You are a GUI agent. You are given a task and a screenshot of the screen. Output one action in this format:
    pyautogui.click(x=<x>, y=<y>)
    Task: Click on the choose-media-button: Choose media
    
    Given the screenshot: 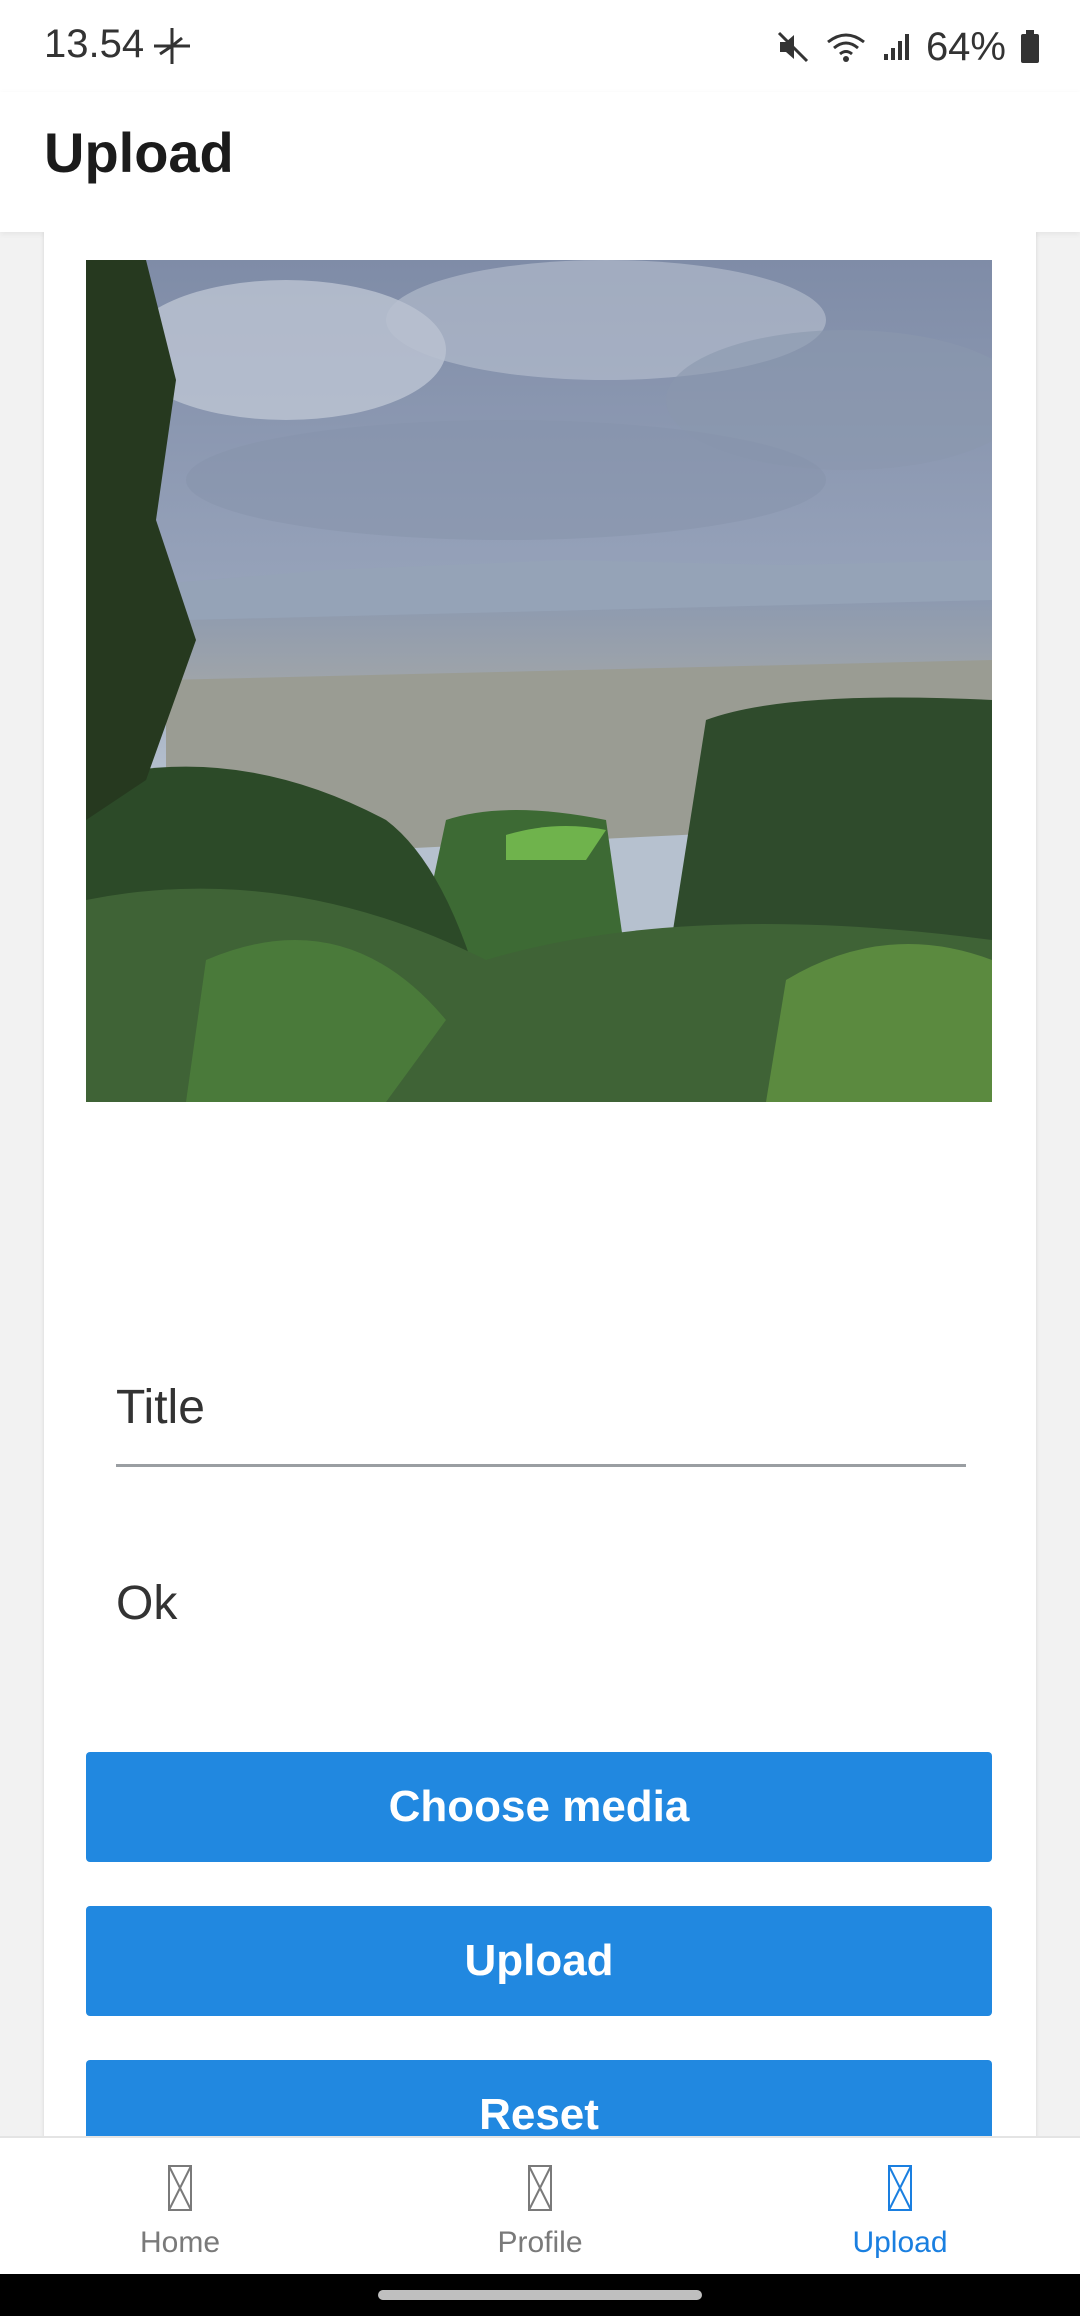 What is the action you would take?
    pyautogui.click(x=539, y=1807)
    